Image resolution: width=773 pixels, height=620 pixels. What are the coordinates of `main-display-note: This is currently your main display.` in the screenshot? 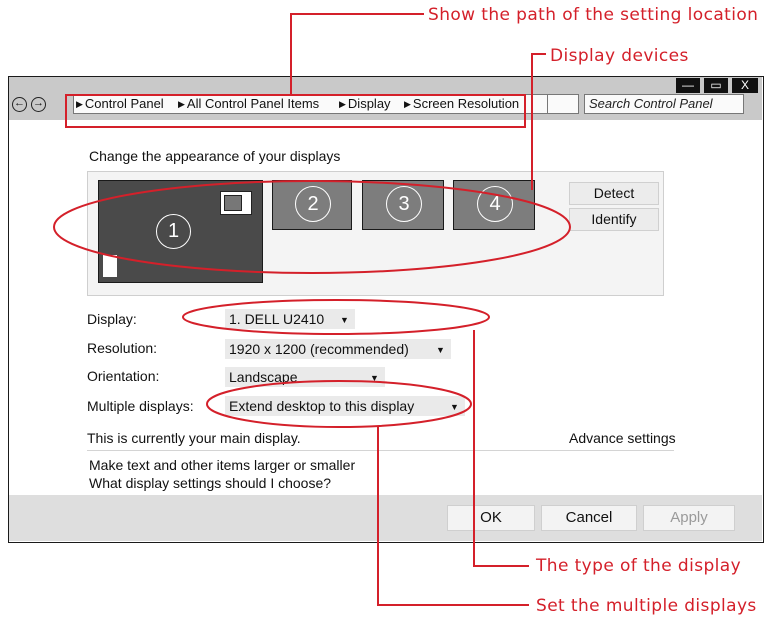 It's located at (194, 438).